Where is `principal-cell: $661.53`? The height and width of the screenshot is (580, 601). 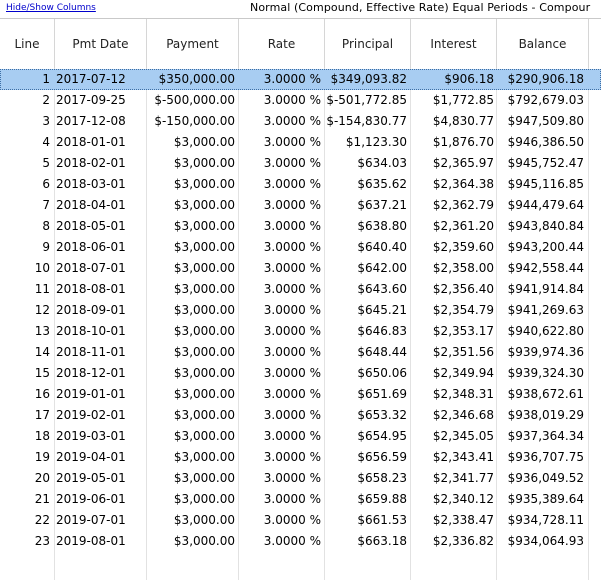 principal-cell: $661.53 is located at coordinates (366, 520).